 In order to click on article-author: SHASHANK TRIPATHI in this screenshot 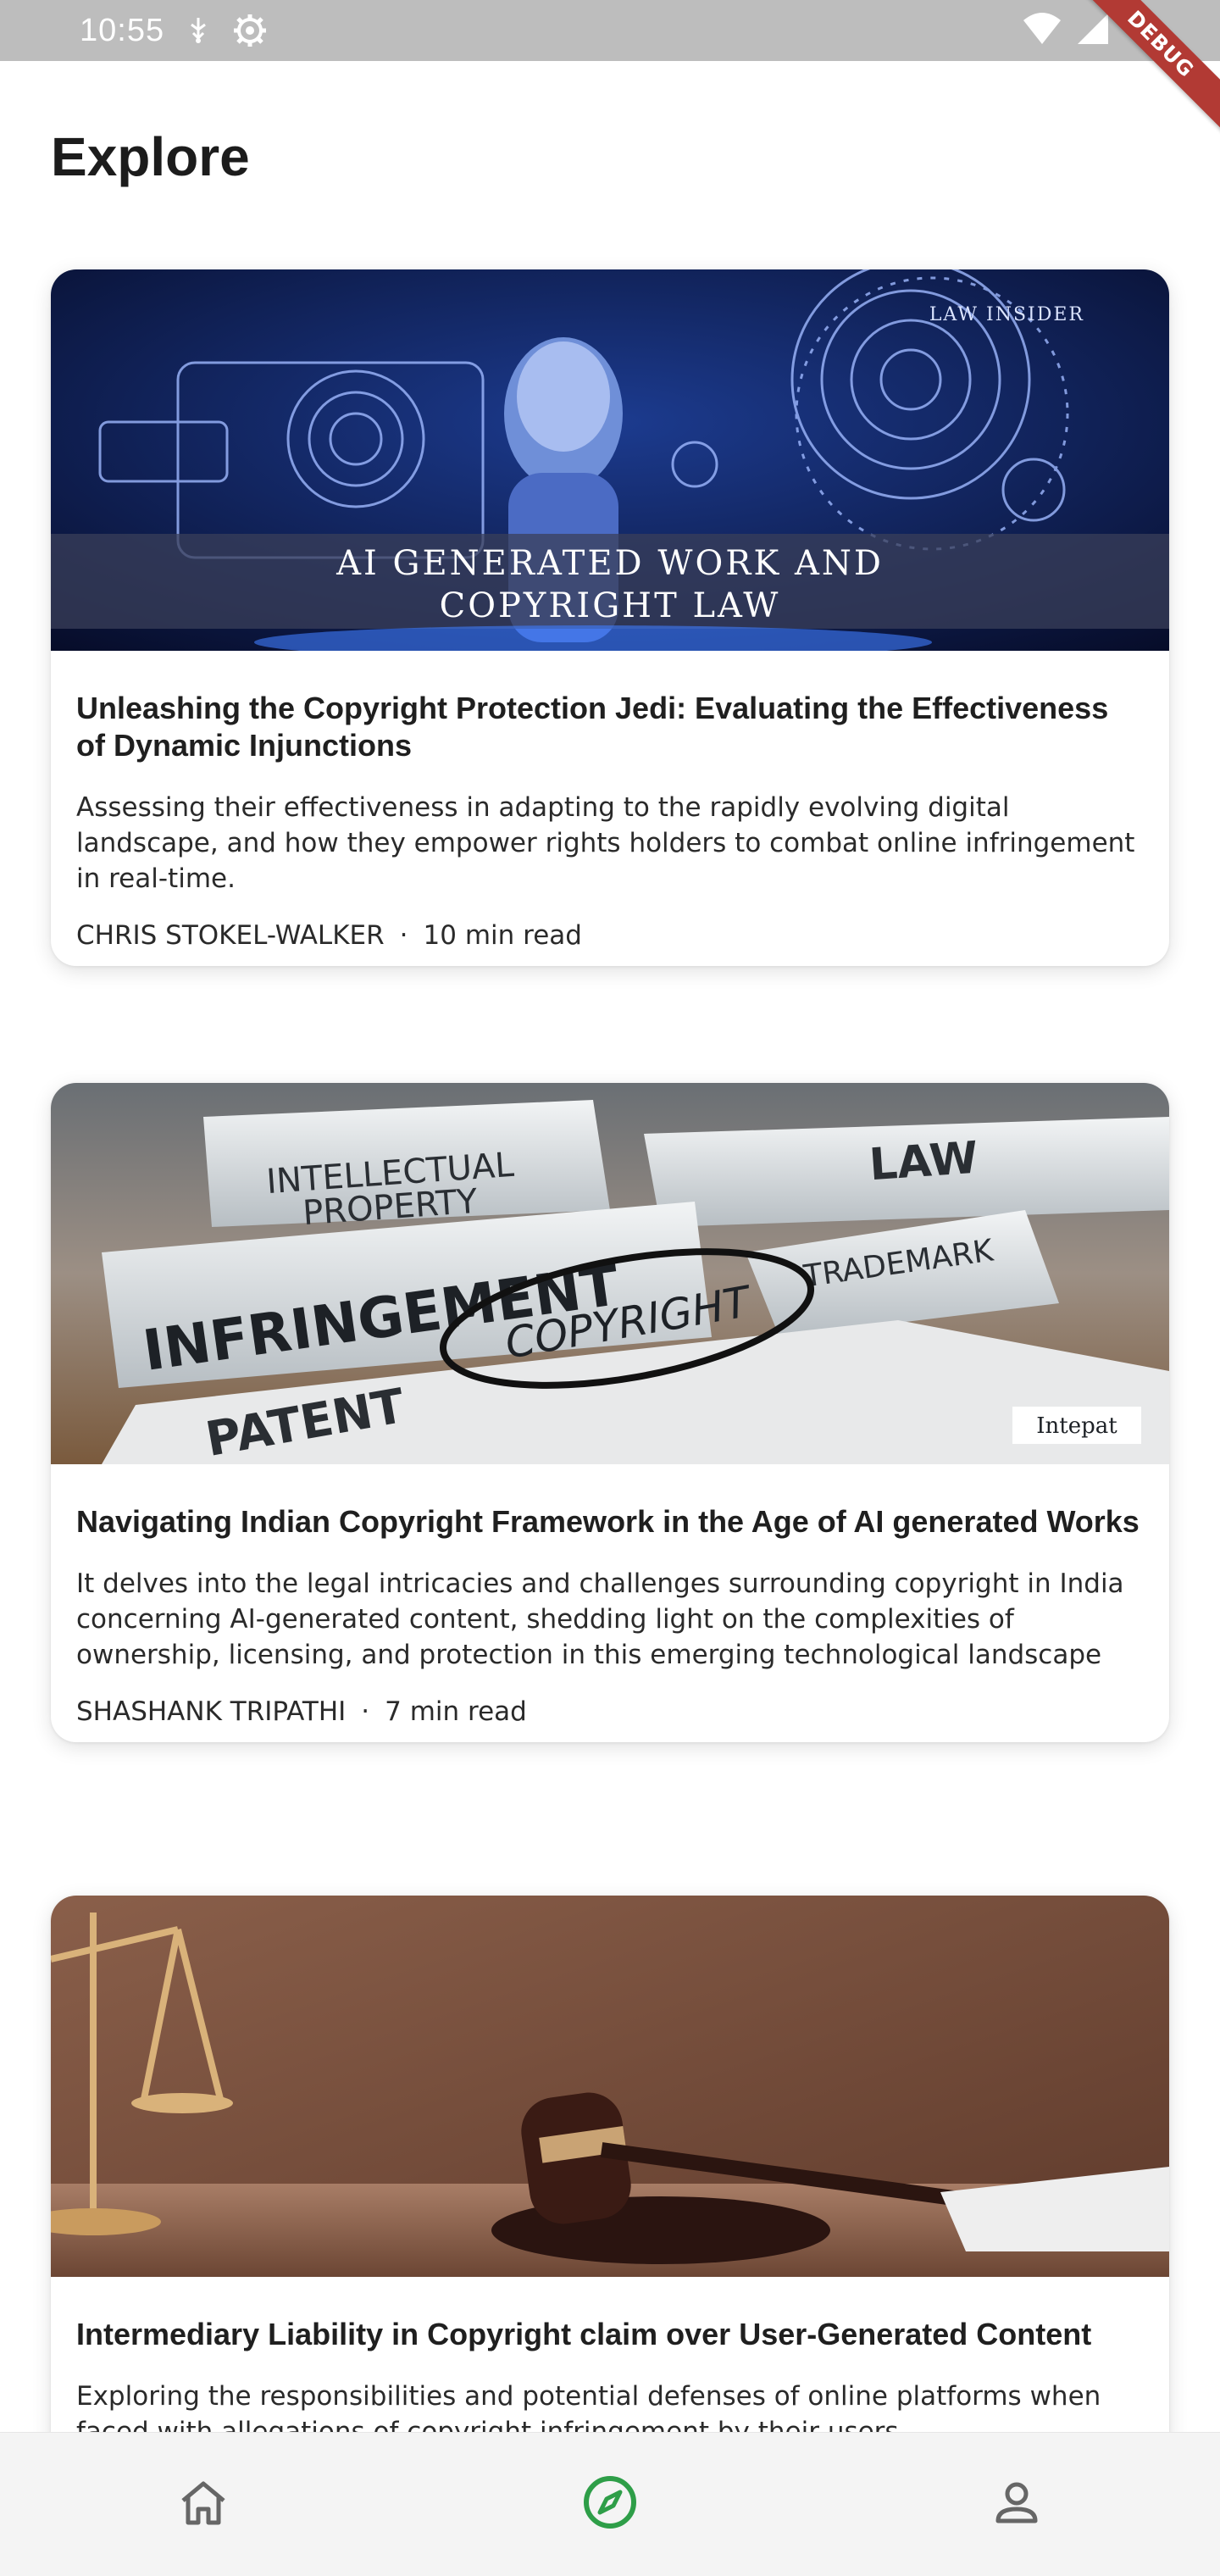, I will do `click(211, 1711)`.